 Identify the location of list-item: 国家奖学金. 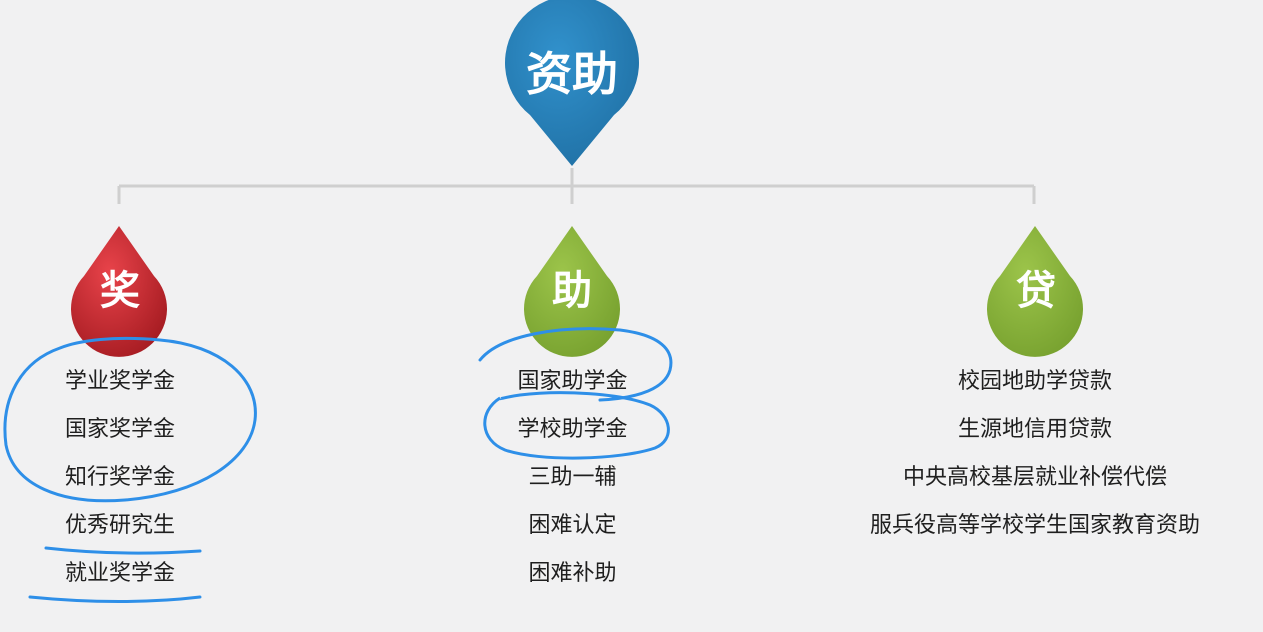
(119, 429).